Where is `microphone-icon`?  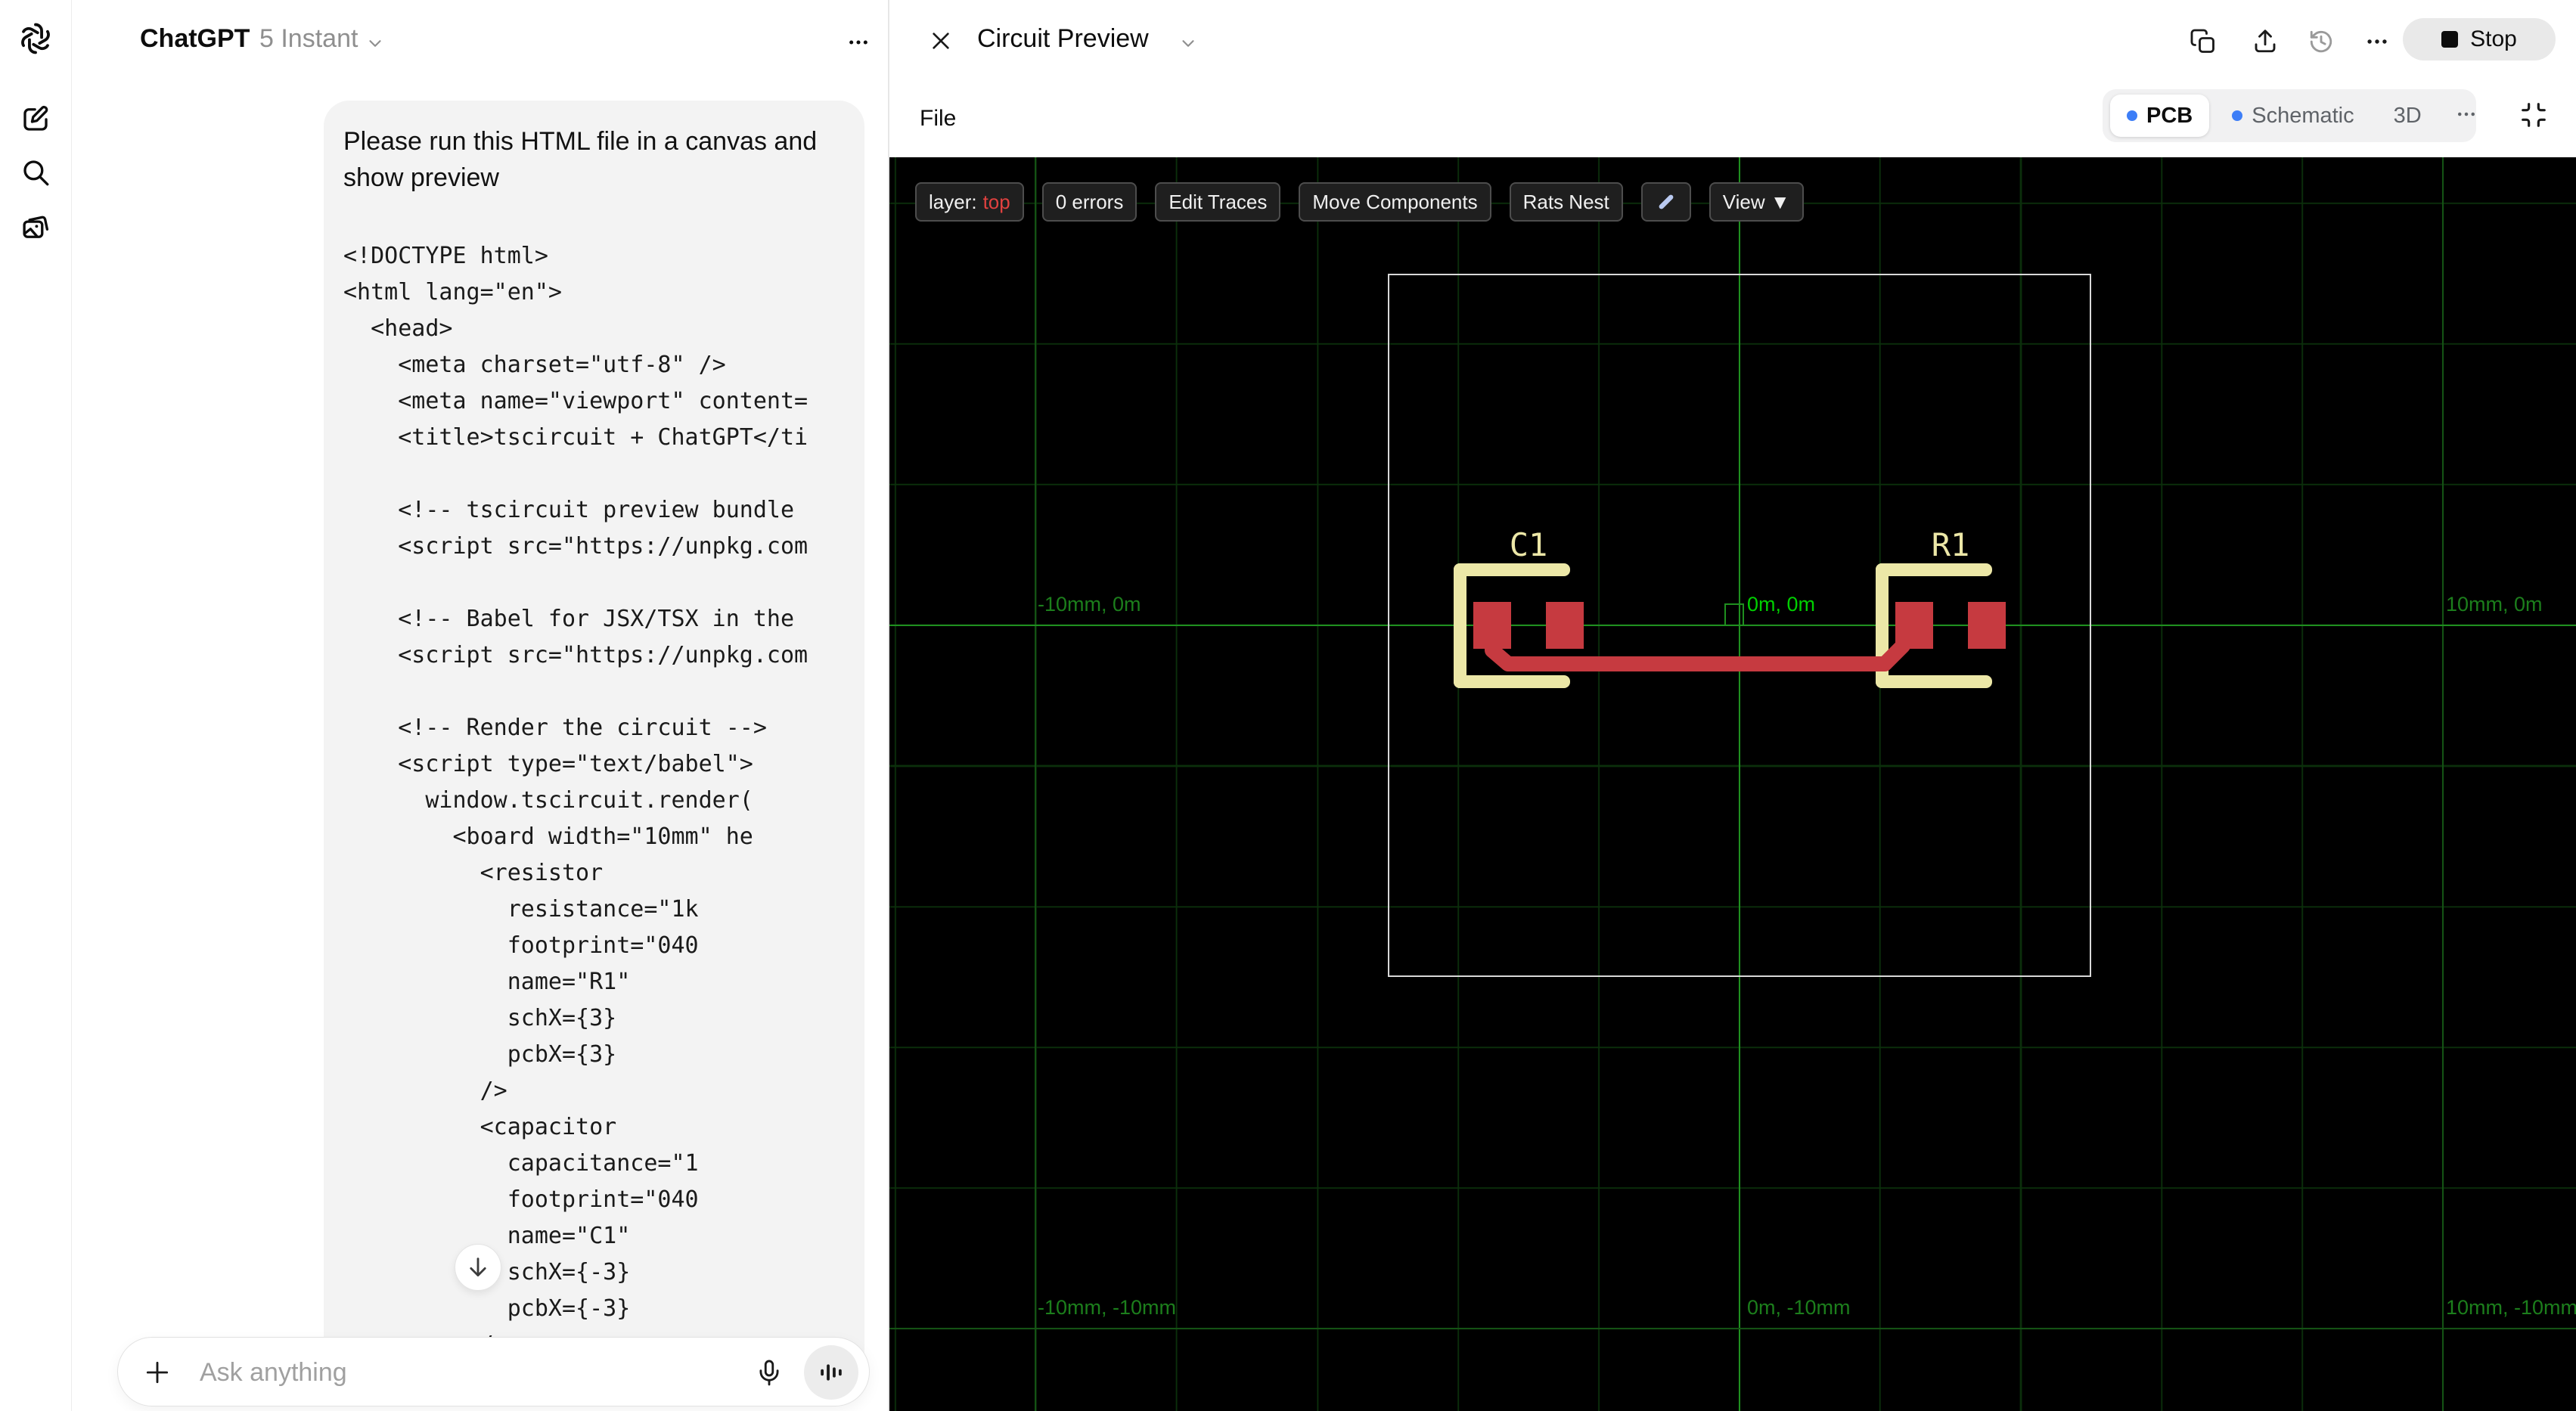
microphone-icon is located at coordinates (769, 1372).